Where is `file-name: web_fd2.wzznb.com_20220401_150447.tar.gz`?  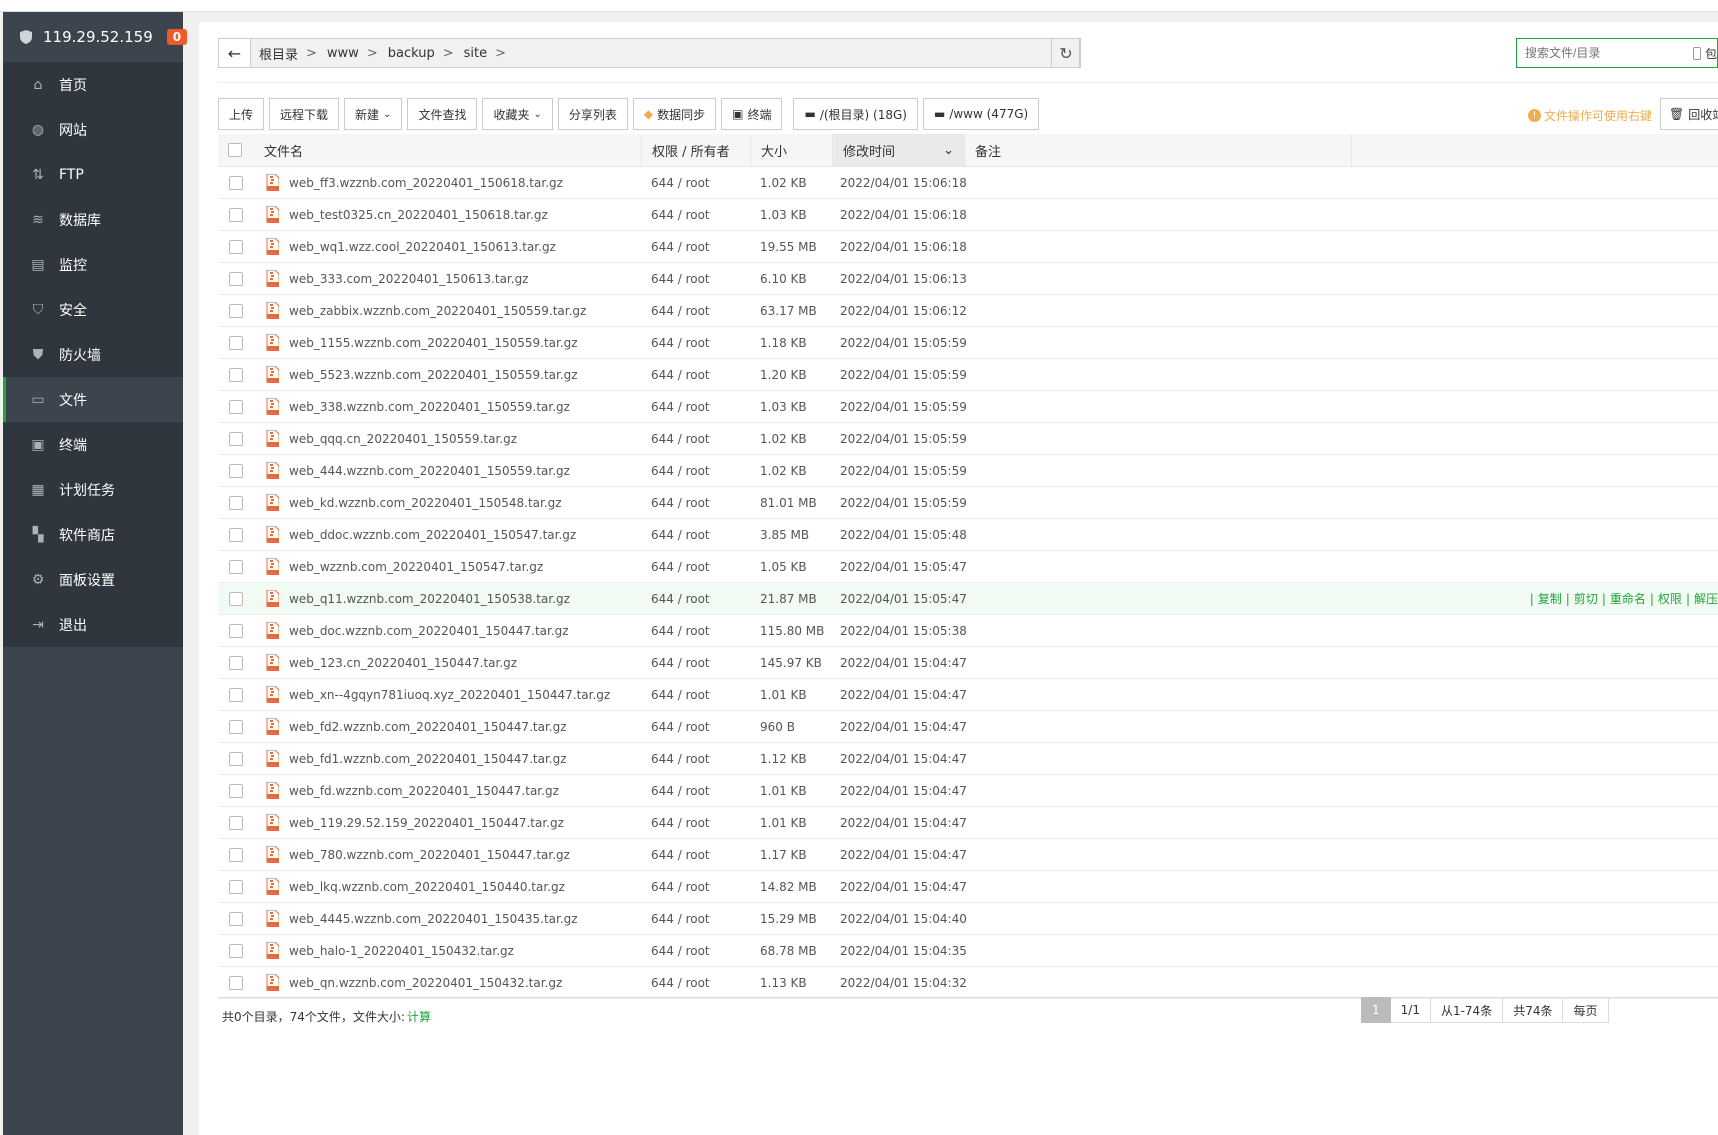 file-name: web_fd2.wzznb.com_20220401_150447.tar.gz is located at coordinates (428, 727).